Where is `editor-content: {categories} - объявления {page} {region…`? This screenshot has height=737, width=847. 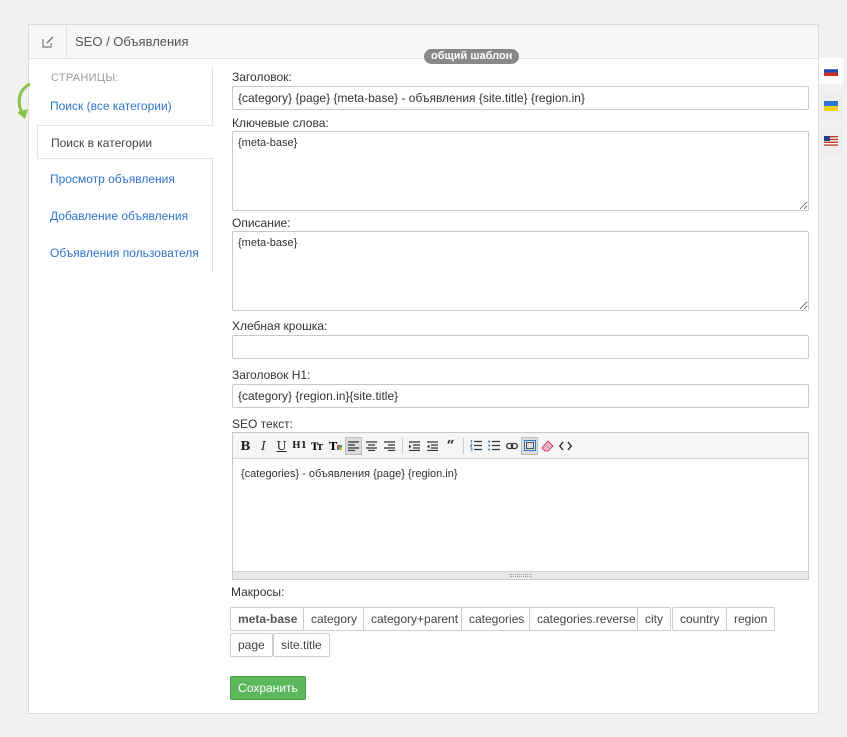
editor-content: {categories} - объявления {page} {region… is located at coordinates (520, 474).